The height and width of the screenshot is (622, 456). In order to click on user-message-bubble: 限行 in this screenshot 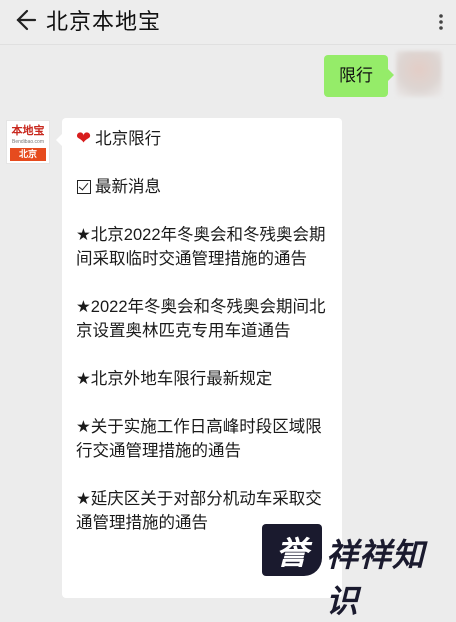, I will do `click(359, 76)`.